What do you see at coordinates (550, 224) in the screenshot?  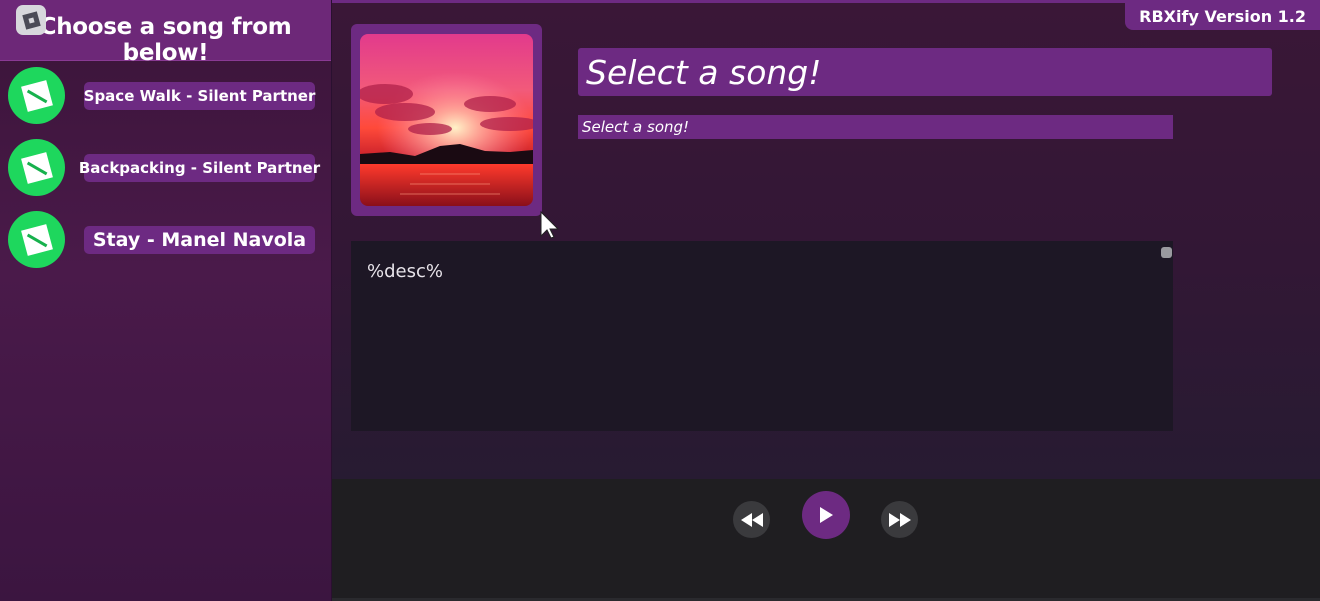 I see `mouse-cursor-icon` at bounding box center [550, 224].